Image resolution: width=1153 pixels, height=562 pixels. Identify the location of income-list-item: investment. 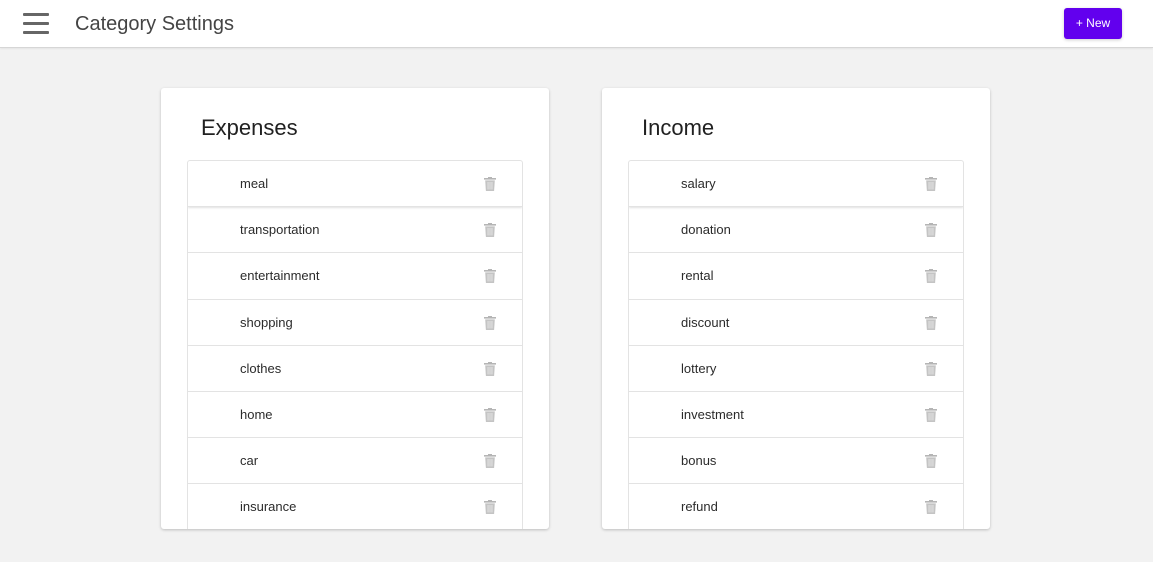
(796, 415).